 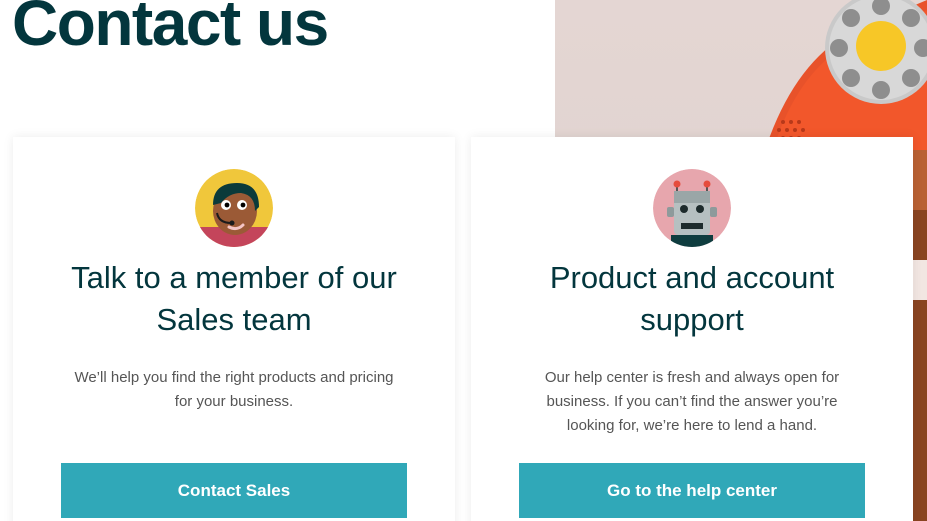 What do you see at coordinates (692, 319) in the screenshot?
I see `support-card-title-line-2: support` at bounding box center [692, 319].